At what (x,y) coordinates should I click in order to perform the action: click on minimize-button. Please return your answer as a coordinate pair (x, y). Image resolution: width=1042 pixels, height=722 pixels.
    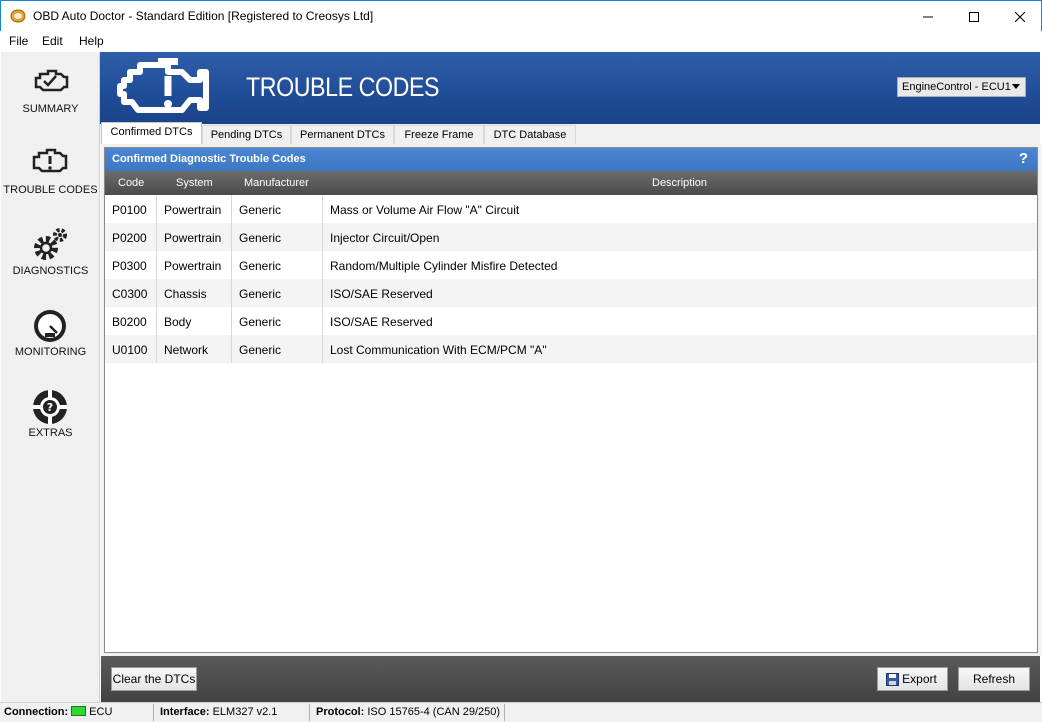
    Looking at the image, I should click on (928, 16).